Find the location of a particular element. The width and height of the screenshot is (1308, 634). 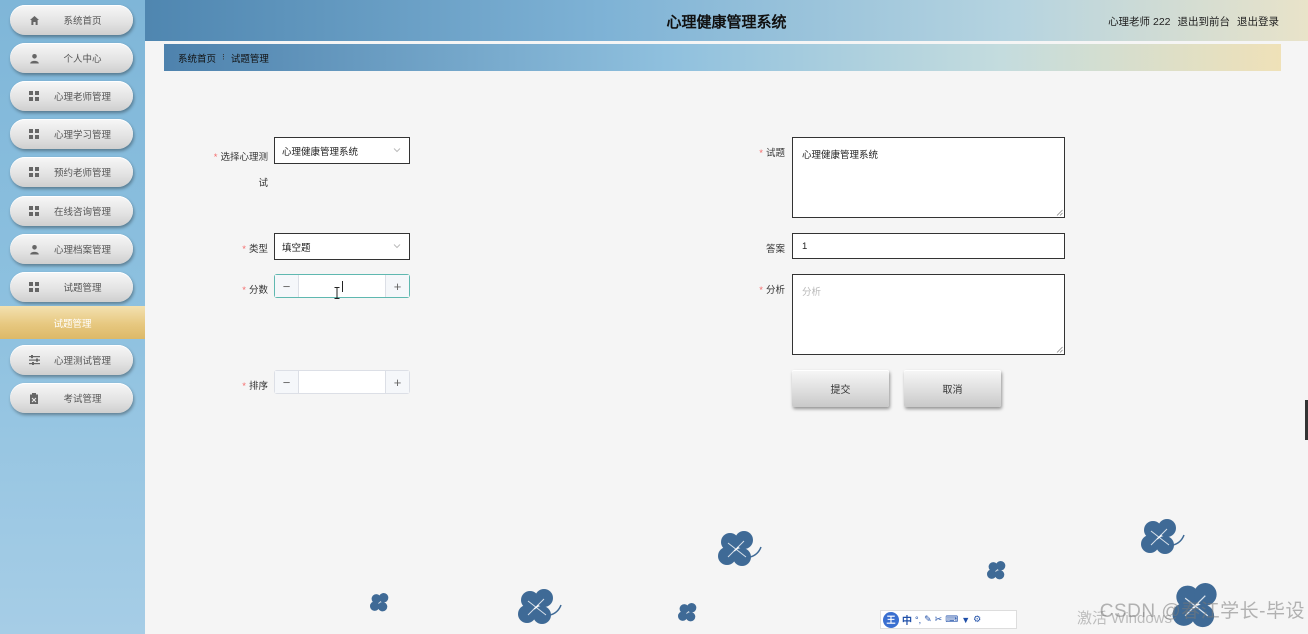

analysis-placeholder: 分析 is located at coordinates (812, 292).